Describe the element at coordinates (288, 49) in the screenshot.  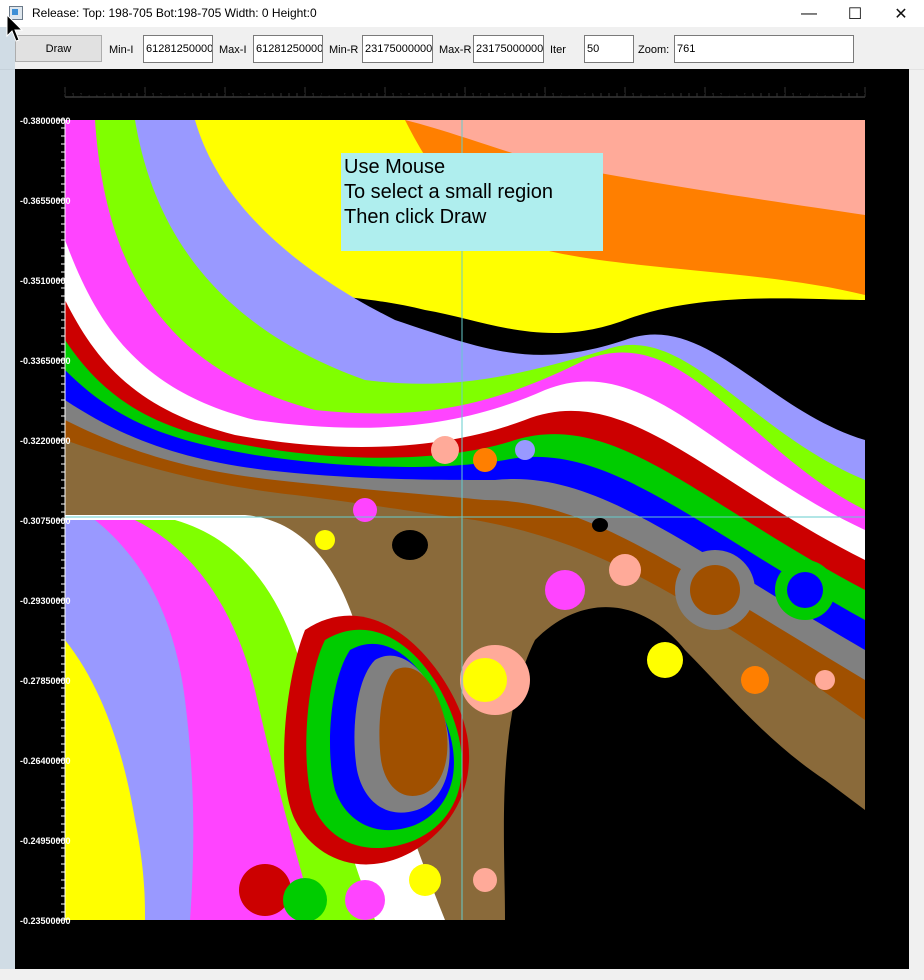
I see `max-i-input: 61281250000` at that location.